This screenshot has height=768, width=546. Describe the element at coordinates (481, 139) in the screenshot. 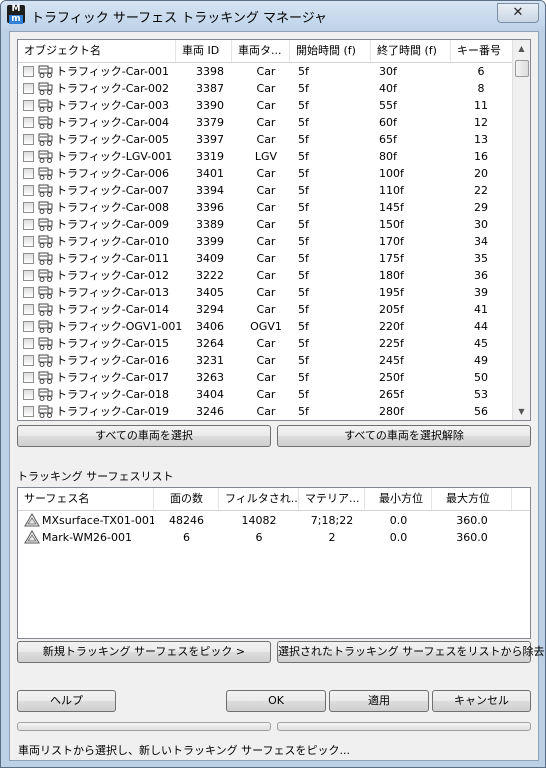

I see `key-number: 13` at that location.